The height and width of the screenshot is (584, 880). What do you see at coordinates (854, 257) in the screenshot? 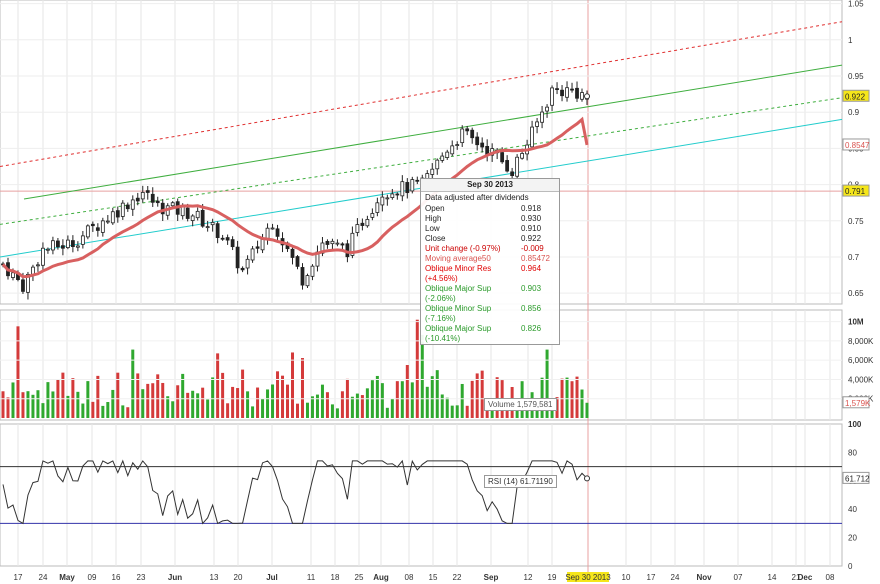
I see `price-axis-label: 0.7` at bounding box center [854, 257].